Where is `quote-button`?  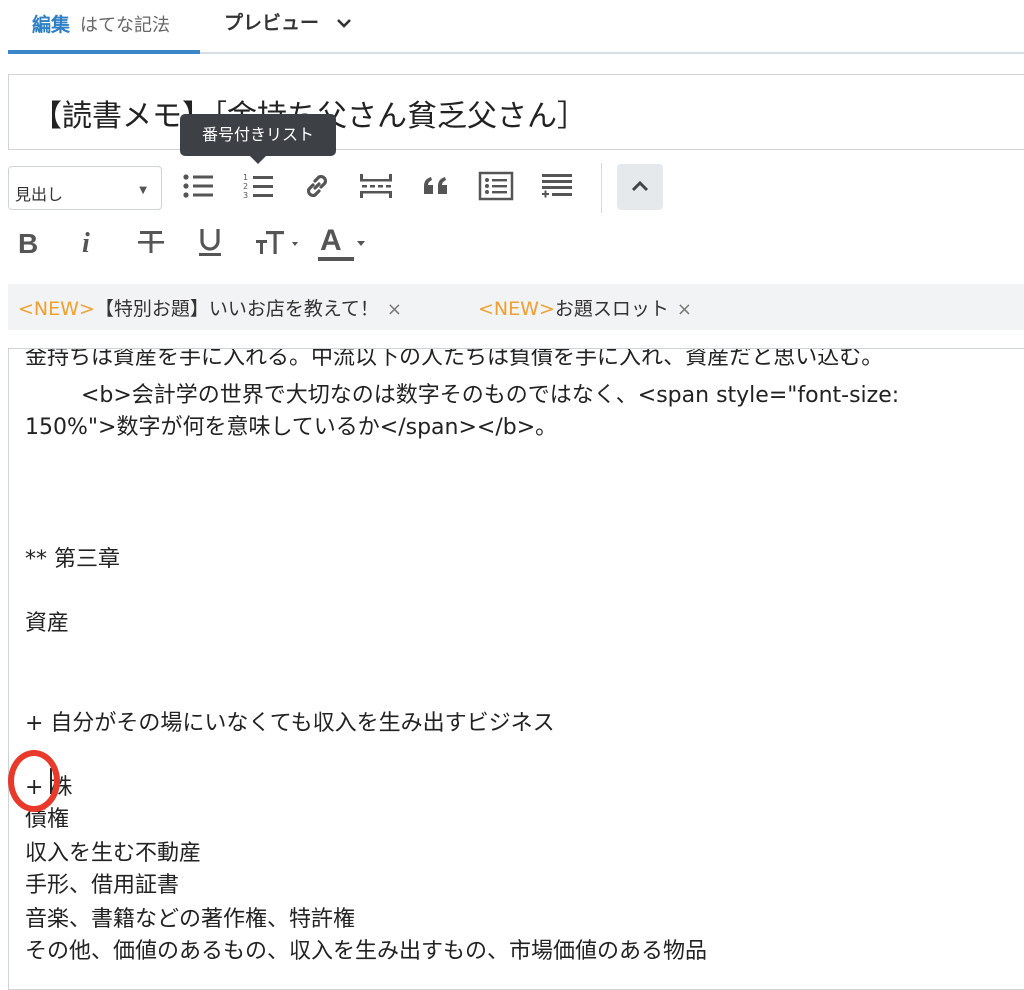 quote-button is located at coordinates (436, 186).